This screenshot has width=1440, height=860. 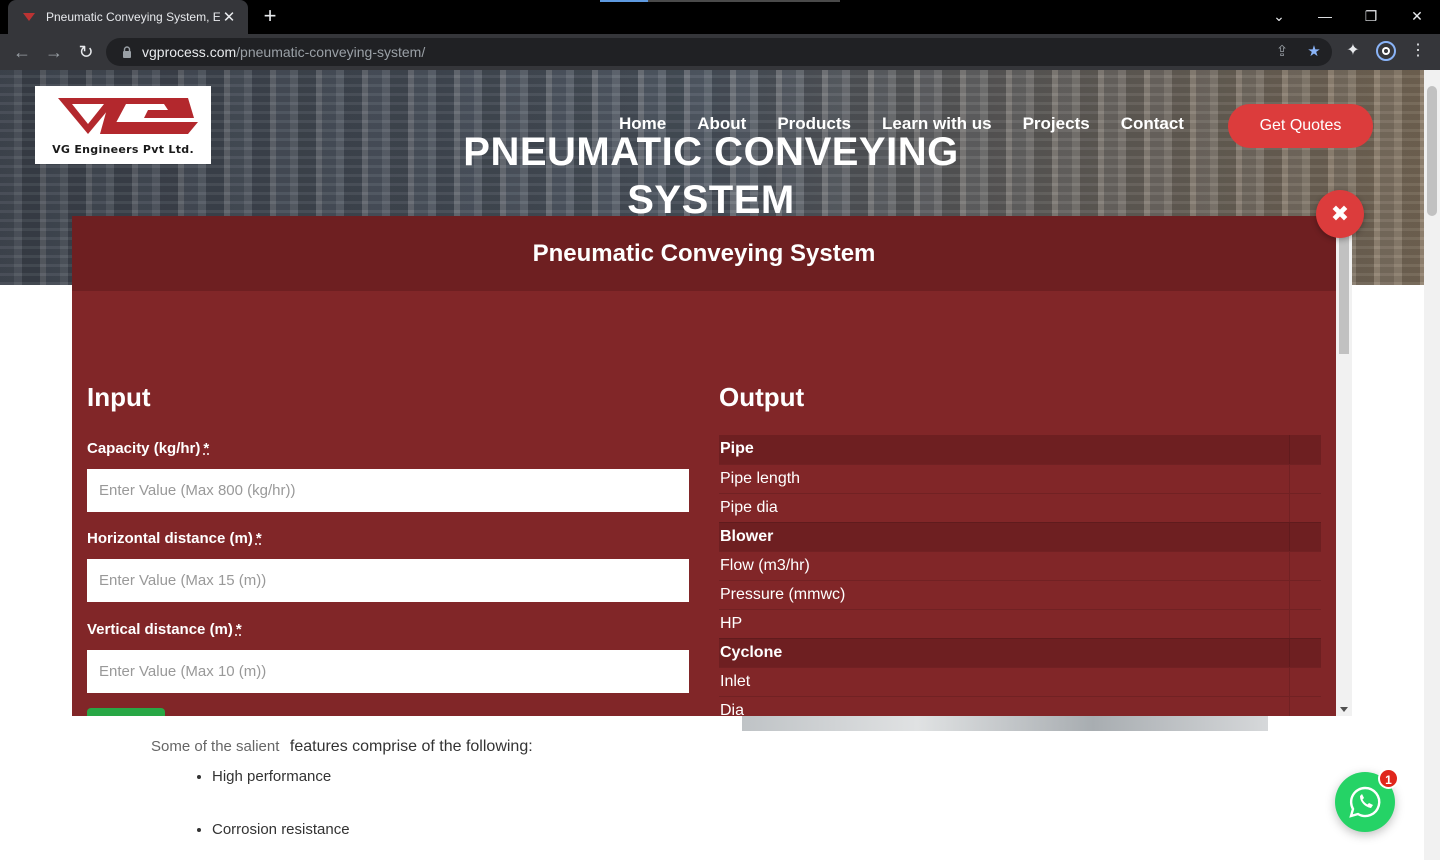 I want to click on output-group-row: Blower, so click(x=1020, y=537).